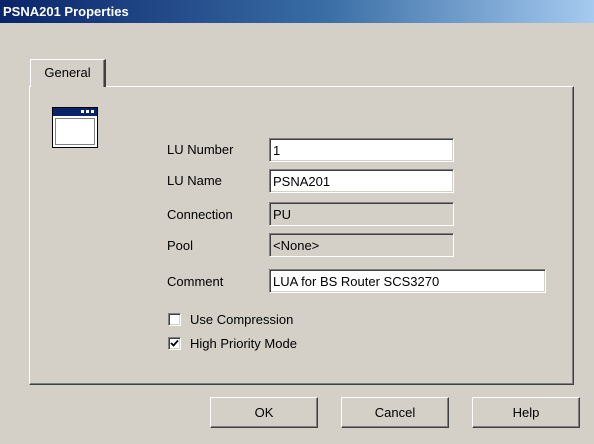 Image resolution: width=594 pixels, height=444 pixels. What do you see at coordinates (241, 320) in the screenshot?
I see `use-compression-label: Use Compression` at bounding box center [241, 320].